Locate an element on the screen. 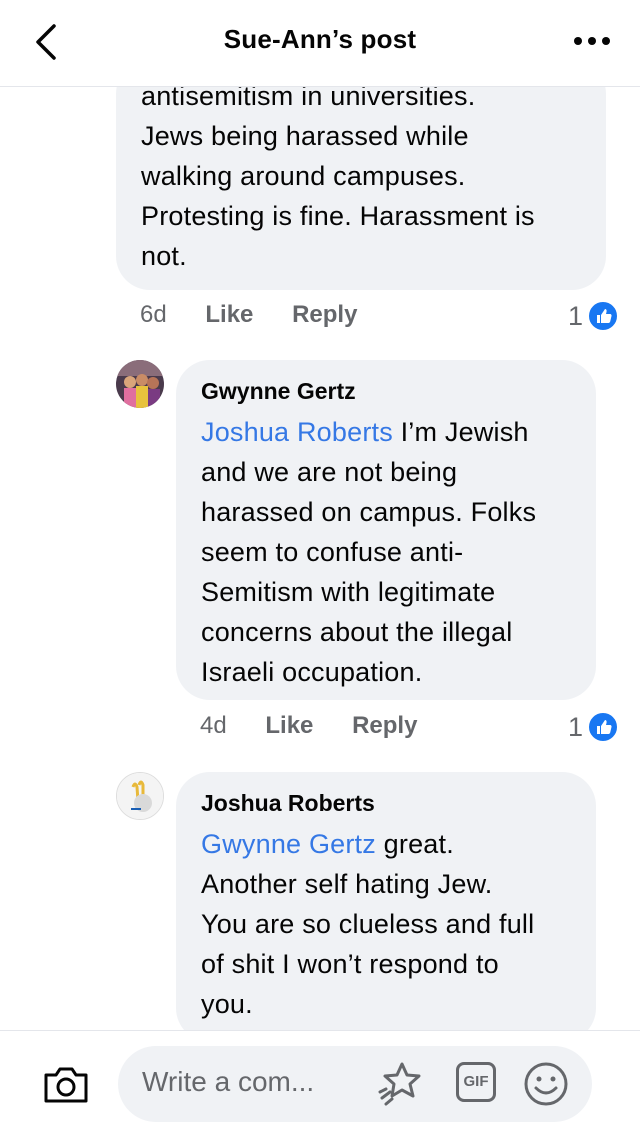  sticker-icon is located at coordinates (401, 1083).